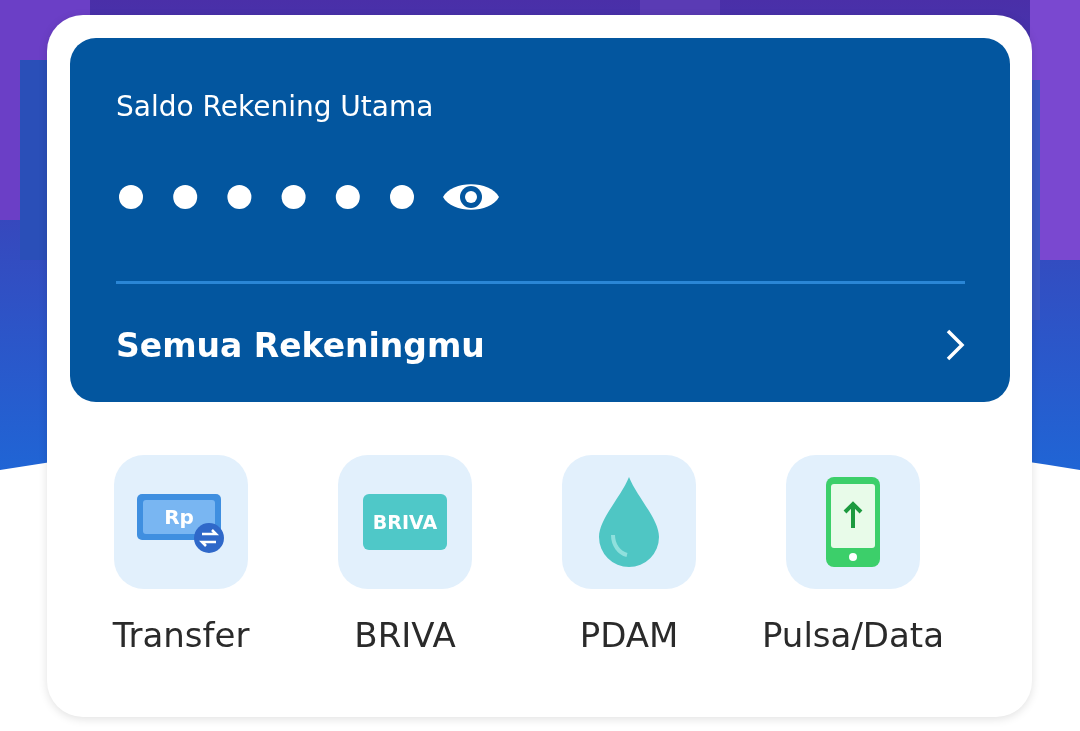 Image resolution: width=1080 pixels, height=731 pixels. Describe the element at coordinates (181, 555) in the screenshot. I see `menu-item: Rp Transfer` at that location.